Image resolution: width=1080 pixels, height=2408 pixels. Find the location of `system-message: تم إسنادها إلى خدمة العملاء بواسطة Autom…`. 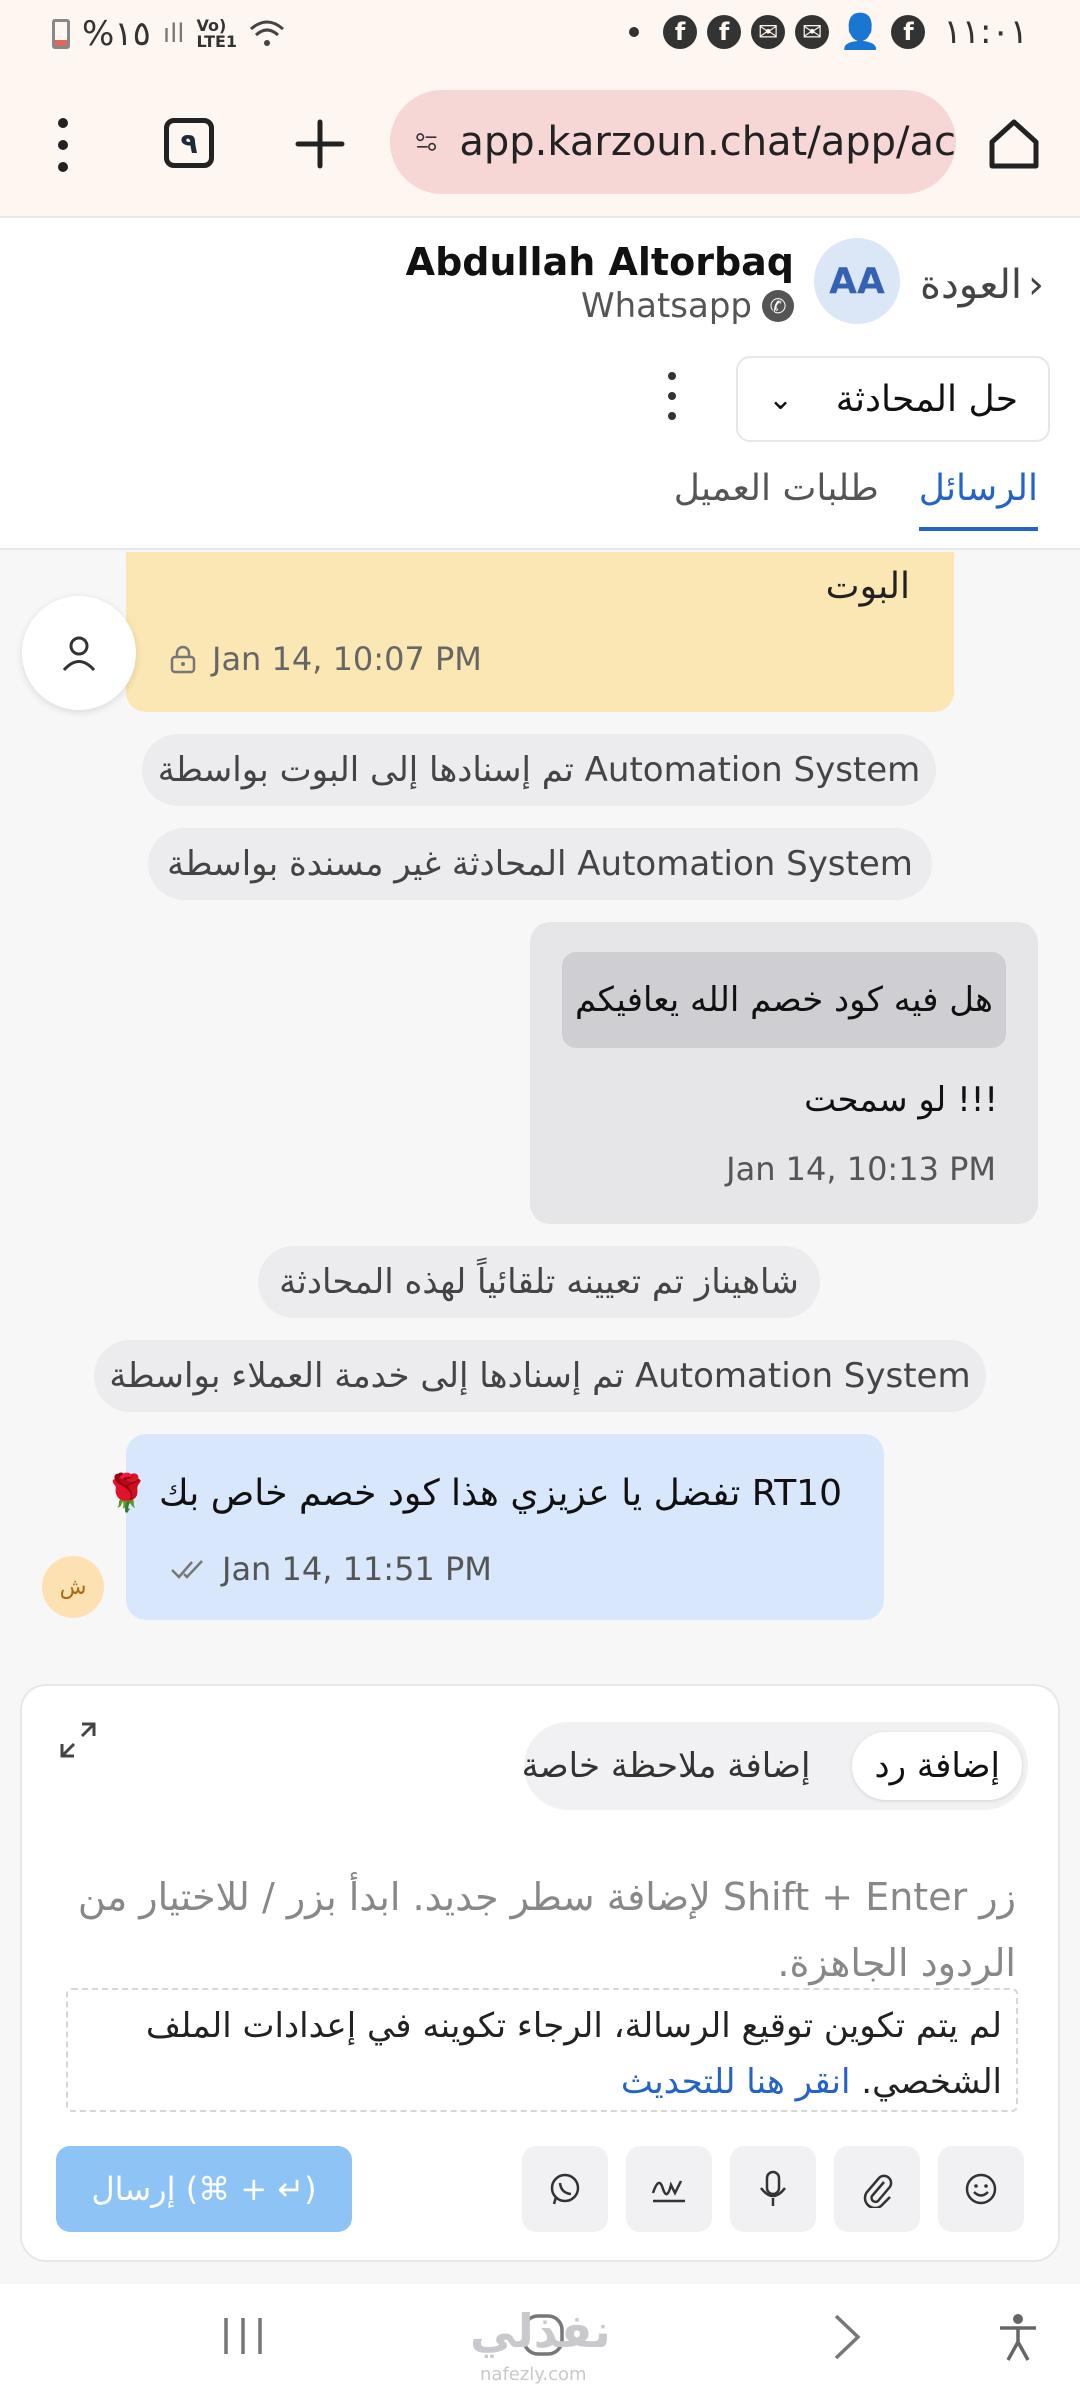

system-message: تم إسنادها إلى خدمة العملاء بواسطة Autom… is located at coordinates (540, 1376).